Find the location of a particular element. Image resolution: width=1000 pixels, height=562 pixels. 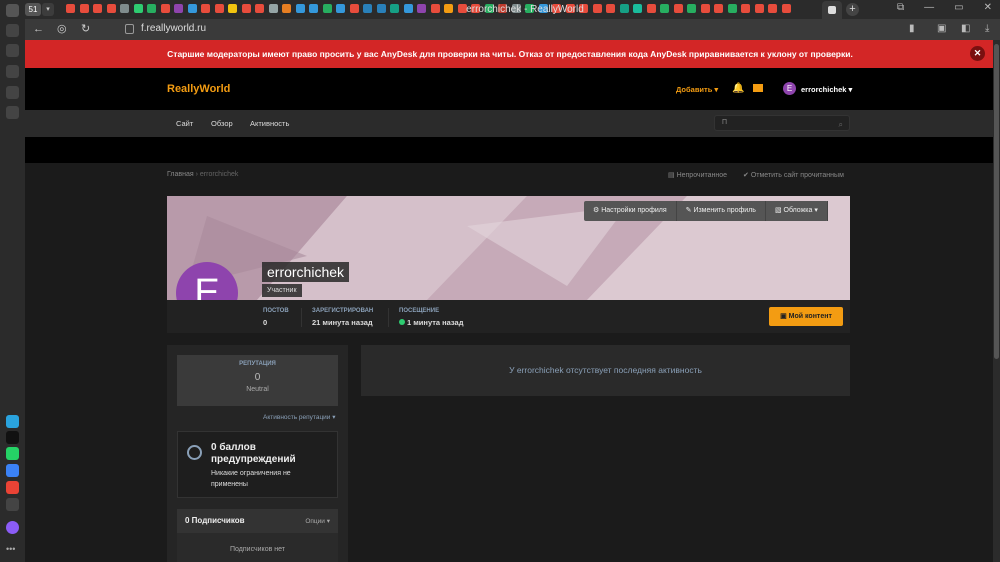

search-input: П ⌕ is located at coordinates (782, 123).